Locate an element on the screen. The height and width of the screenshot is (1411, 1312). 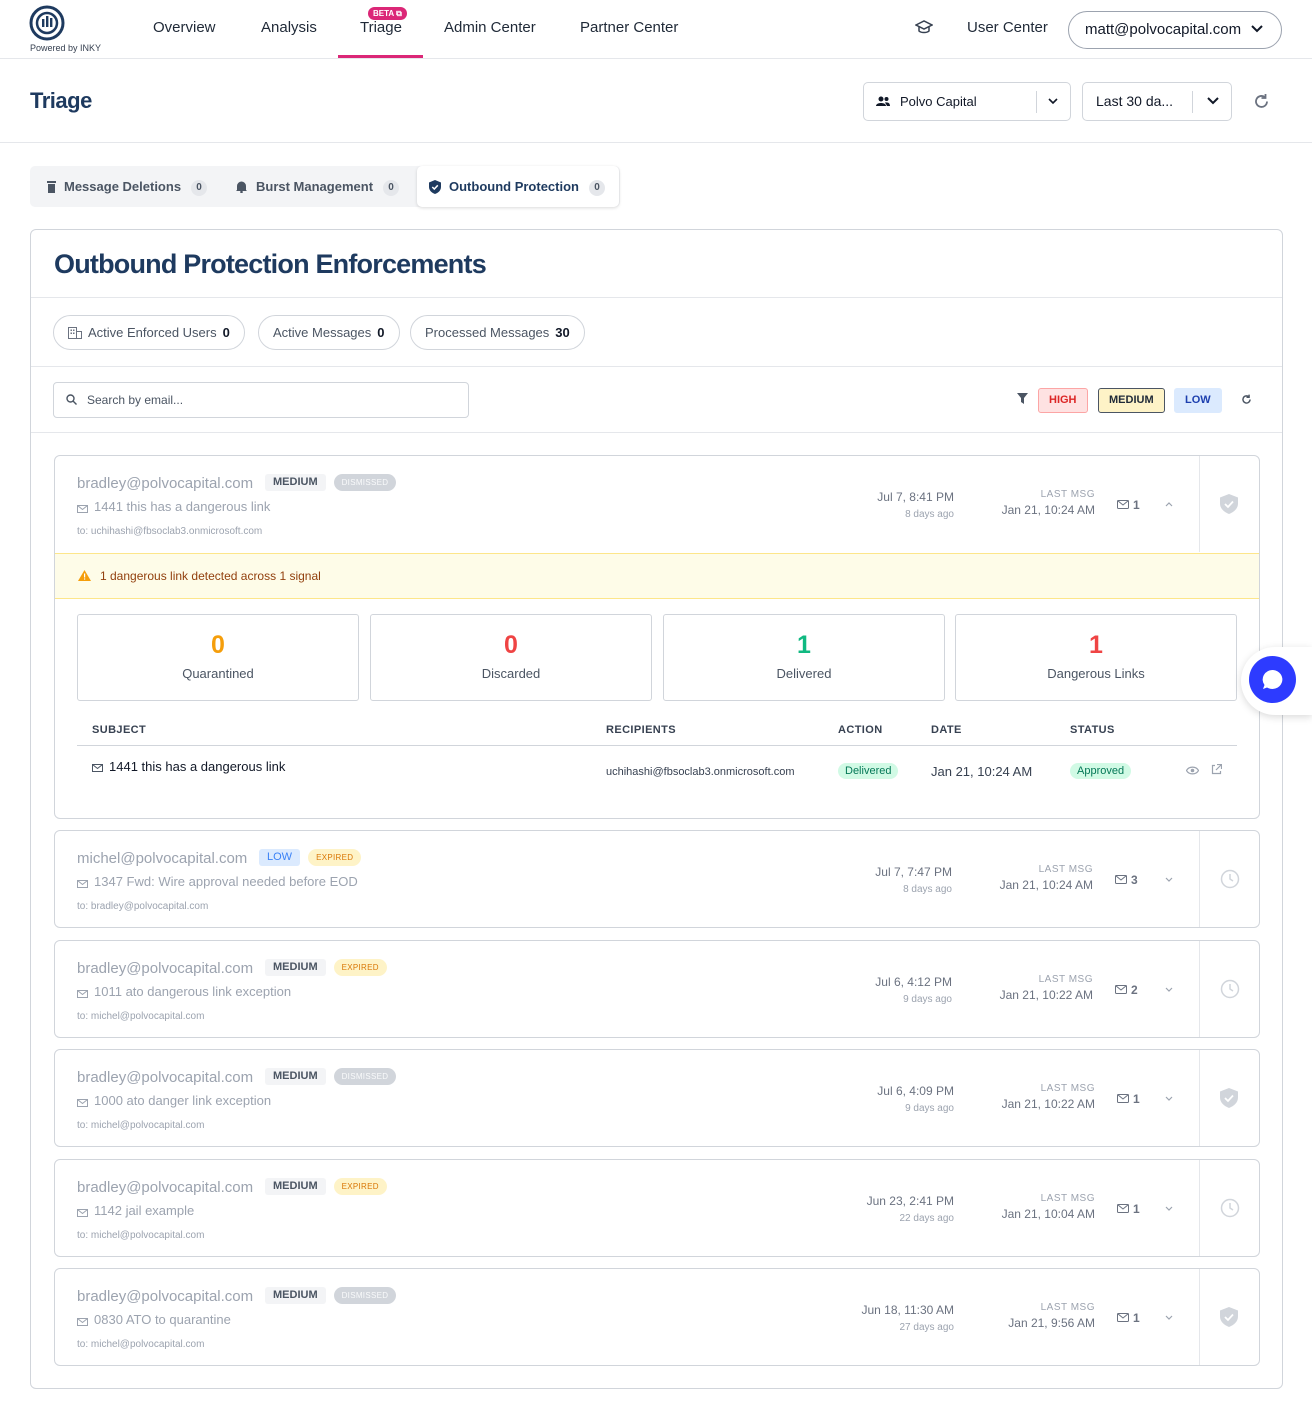
filter-high-button: HIGH is located at coordinates (1063, 400).